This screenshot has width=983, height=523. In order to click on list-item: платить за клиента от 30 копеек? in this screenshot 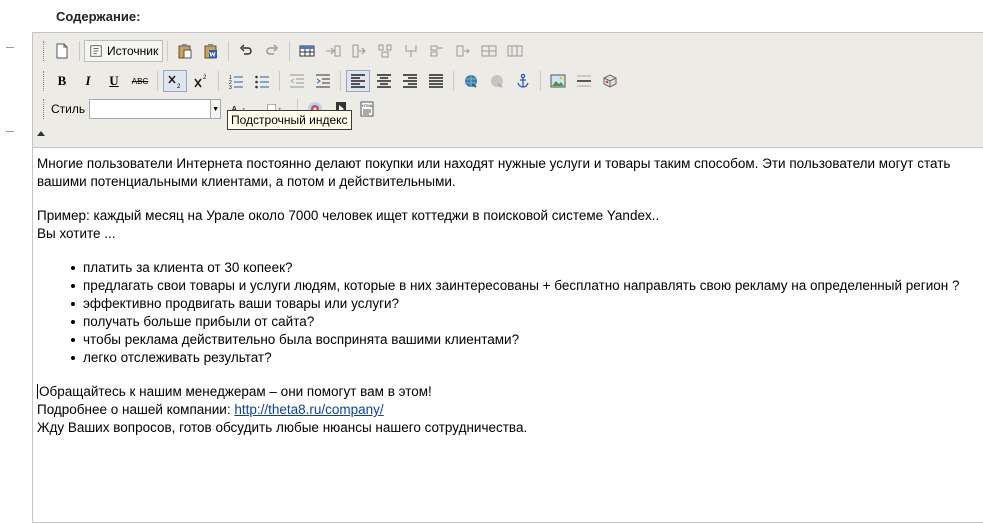, I will do `click(521, 268)`.